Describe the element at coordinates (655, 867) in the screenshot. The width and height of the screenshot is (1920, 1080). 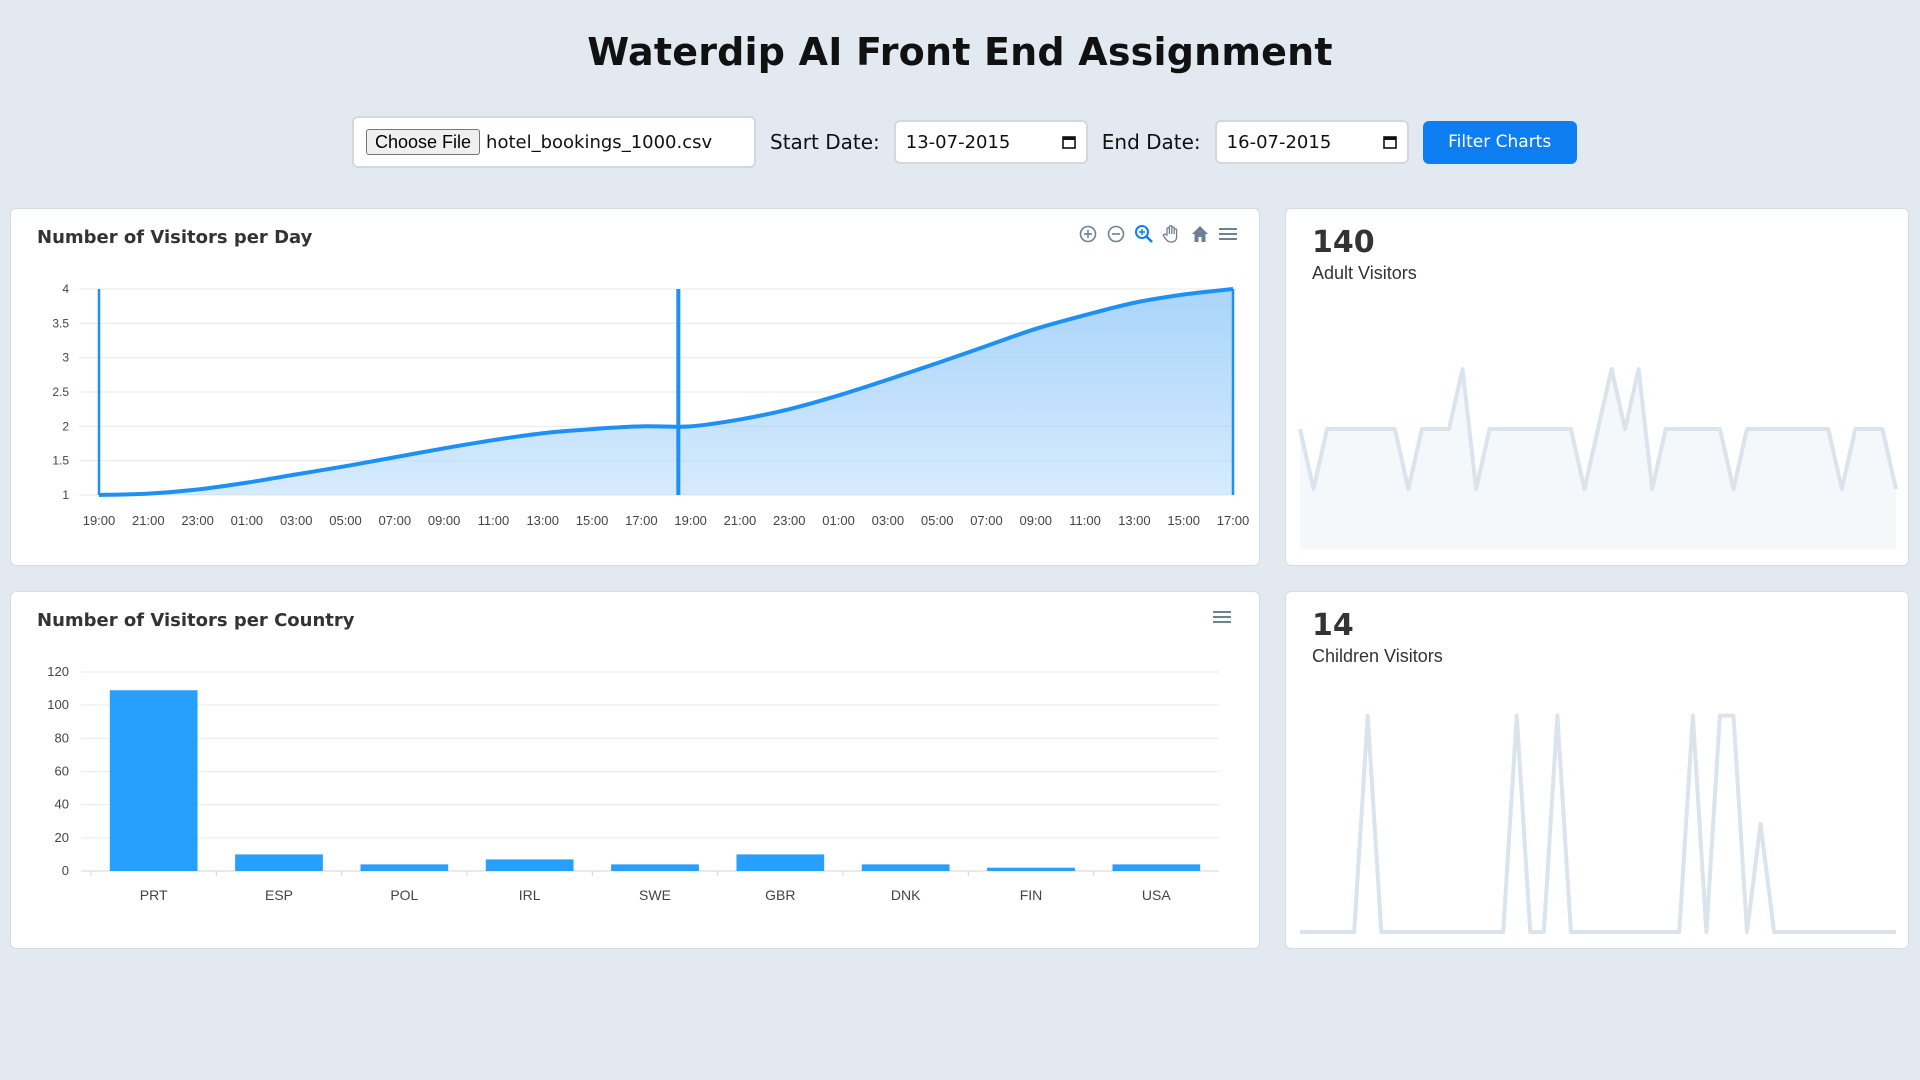
I see `bar-swe` at that location.